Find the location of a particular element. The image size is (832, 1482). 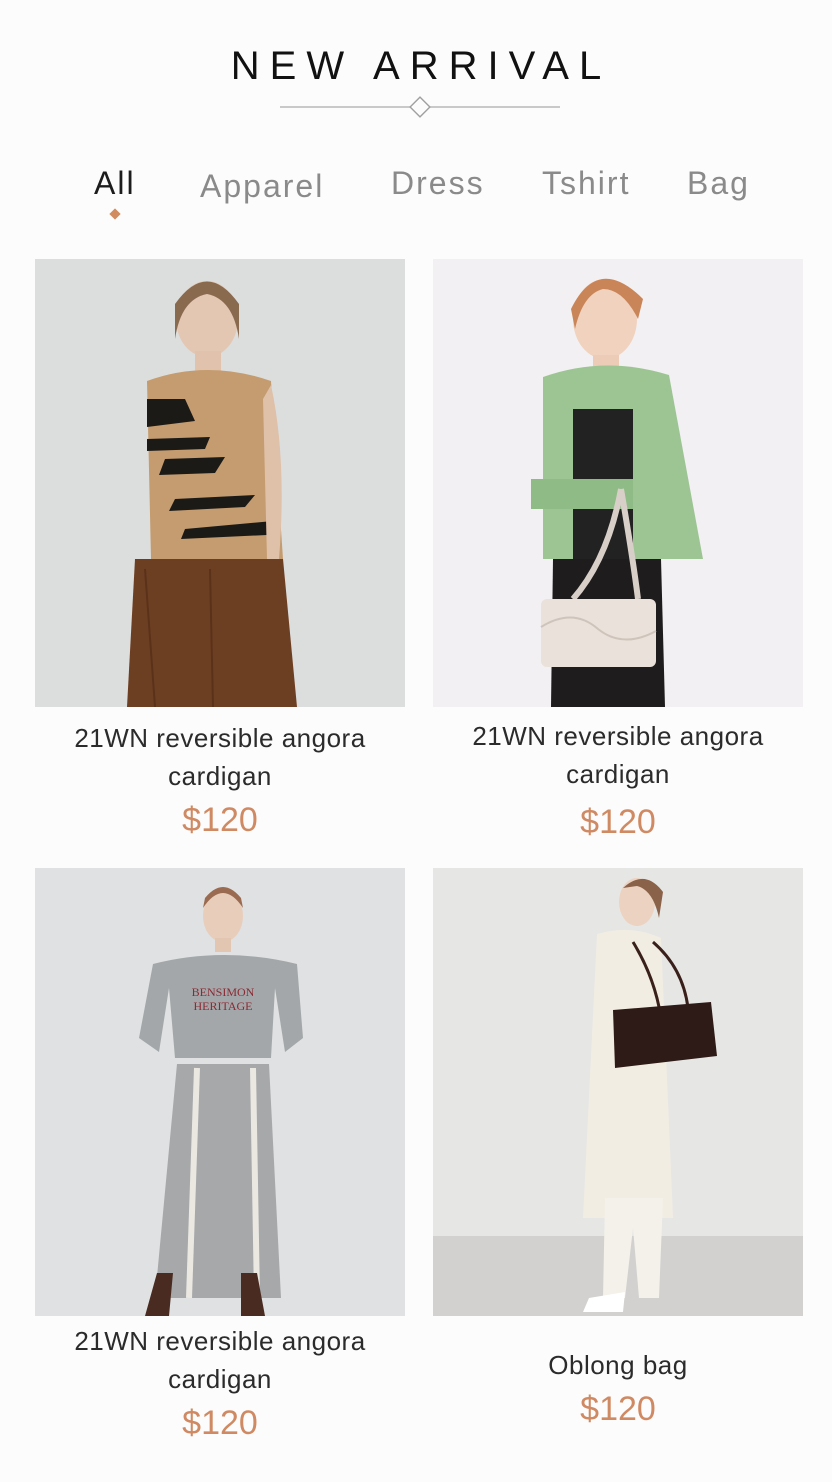

sweatshirt-print-line-2: HERITAGE is located at coordinates (222, 1006).